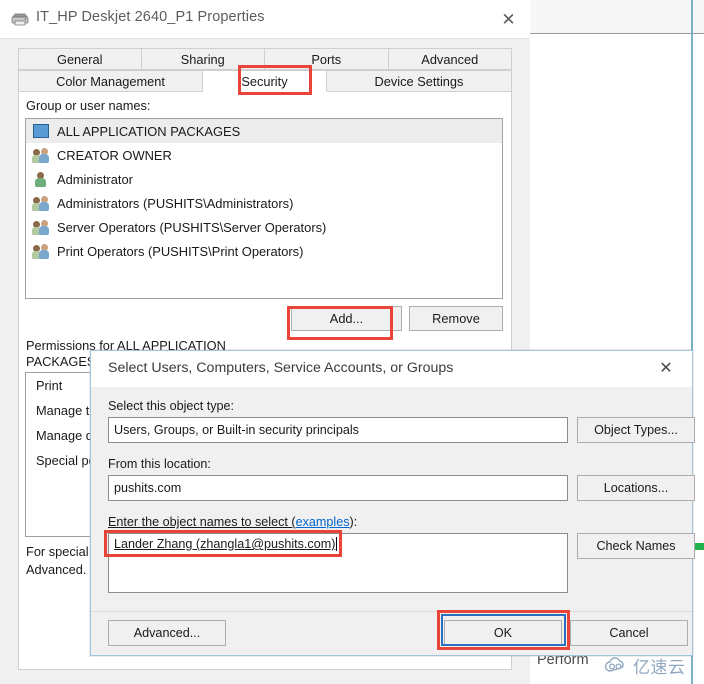 This screenshot has width=704, height=684. I want to click on watermark: 亿速云, so click(644, 665).